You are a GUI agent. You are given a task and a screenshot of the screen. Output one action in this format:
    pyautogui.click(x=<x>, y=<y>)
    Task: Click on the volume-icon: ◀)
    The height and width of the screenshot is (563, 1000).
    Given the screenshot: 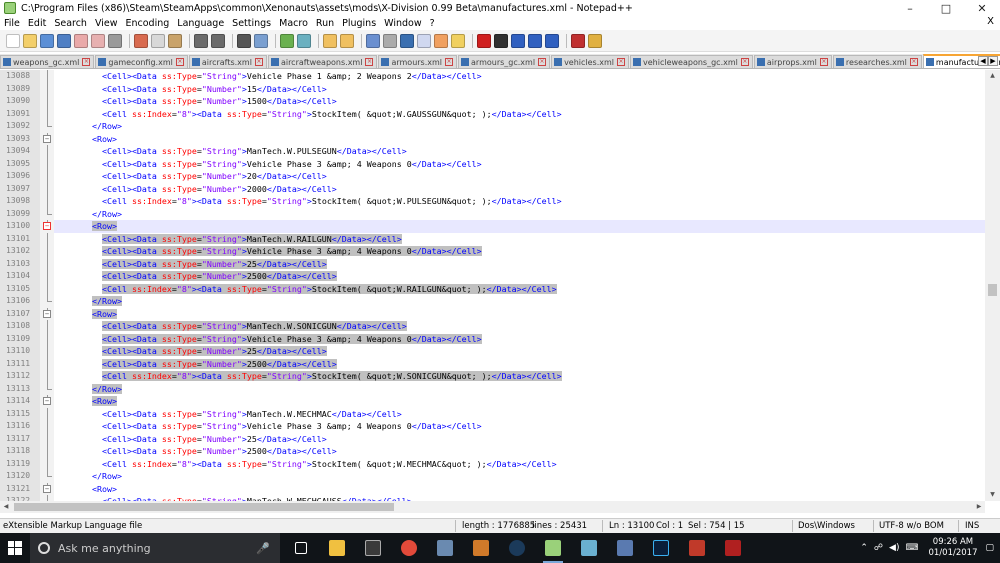 What is the action you would take?
    pyautogui.click(x=894, y=548)
    